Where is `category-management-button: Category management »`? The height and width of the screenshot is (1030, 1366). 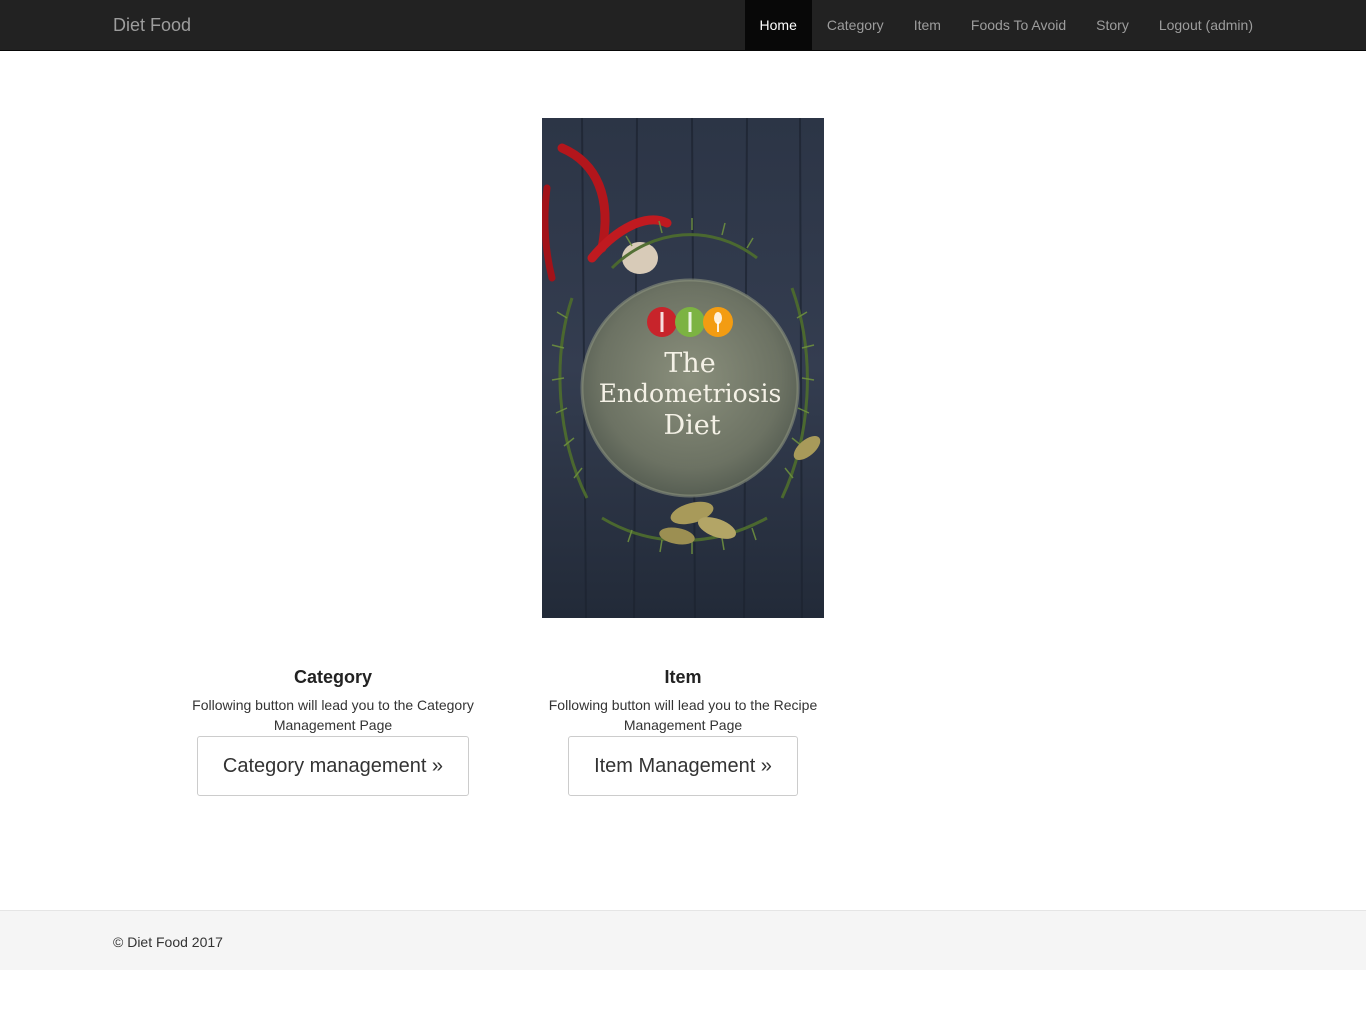 category-management-button: Category management » is located at coordinates (333, 766).